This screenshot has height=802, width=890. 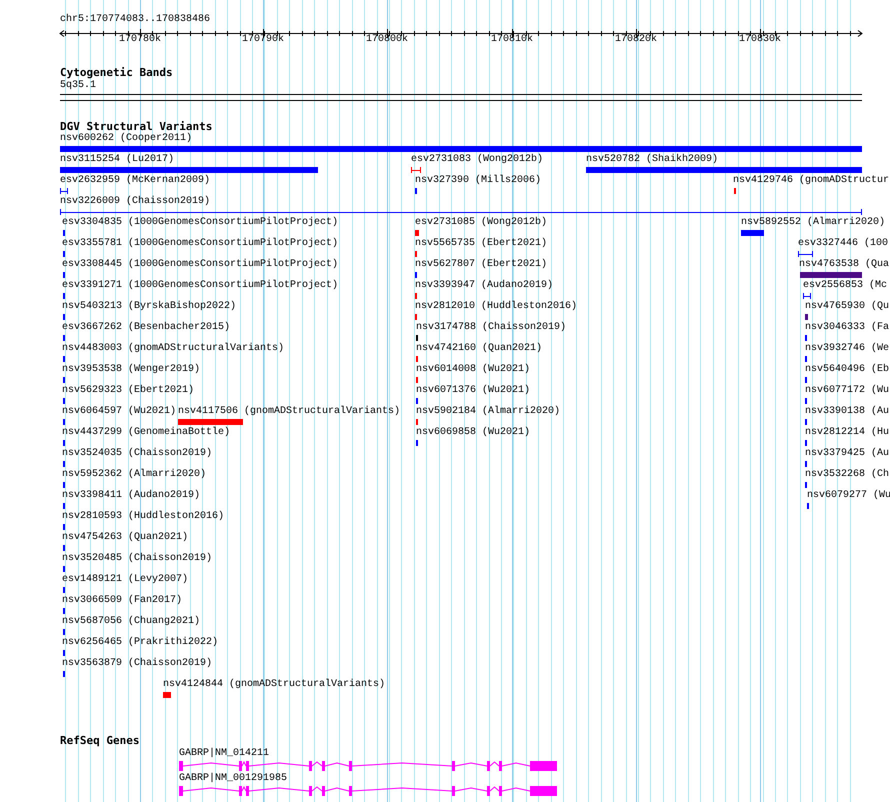 What do you see at coordinates (125, 580) in the screenshot?
I see `variant-label: esv1489121 (Levy2007)` at bounding box center [125, 580].